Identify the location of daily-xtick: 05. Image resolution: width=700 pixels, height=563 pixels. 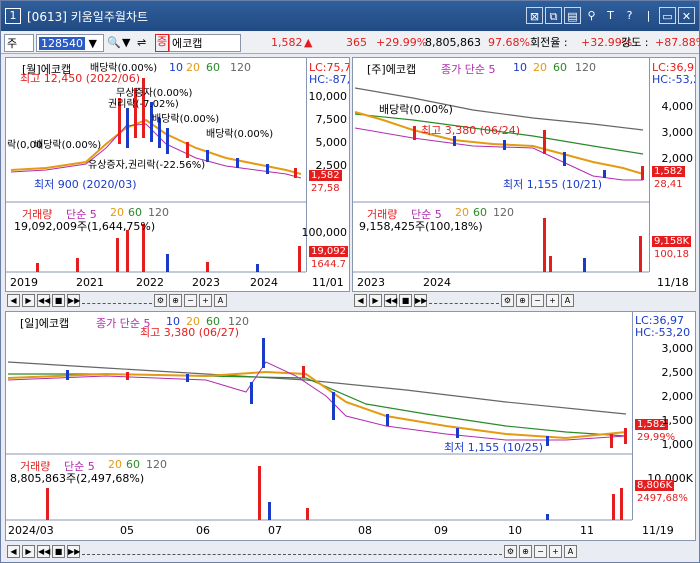
(127, 530).